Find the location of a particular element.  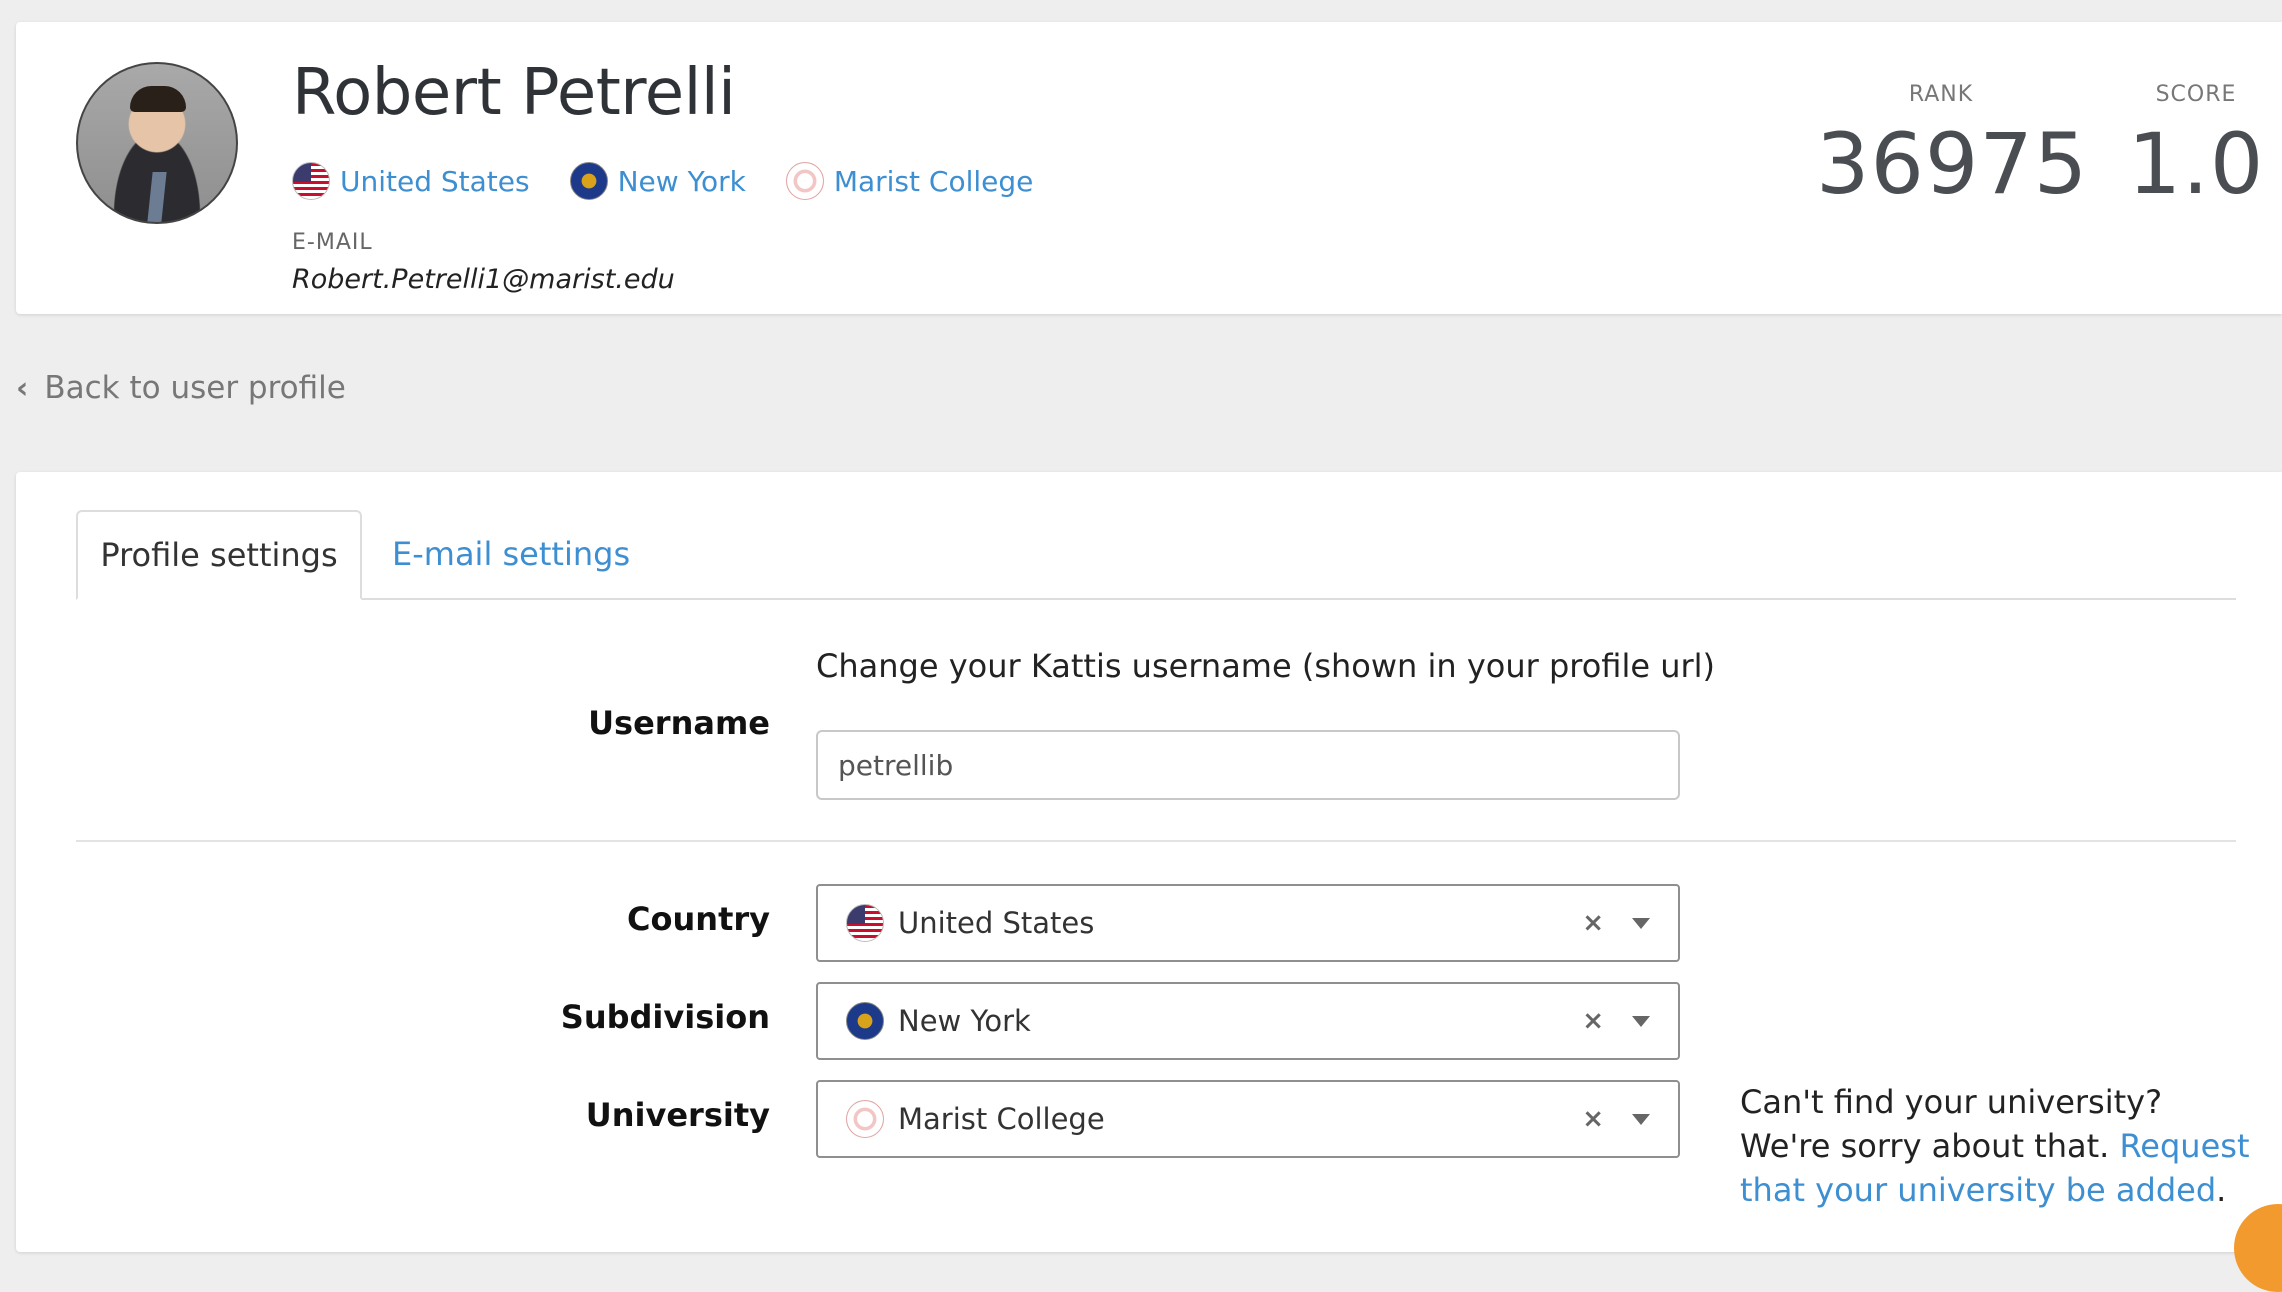

subdivision-select-value: New York is located at coordinates (964, 1021).